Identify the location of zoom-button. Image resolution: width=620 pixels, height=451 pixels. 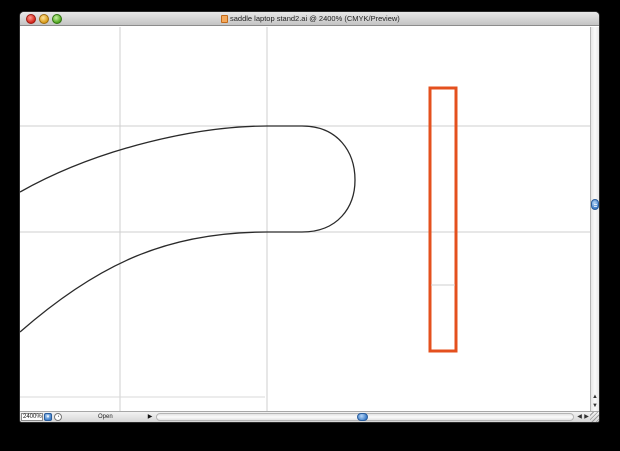
(57, 19).